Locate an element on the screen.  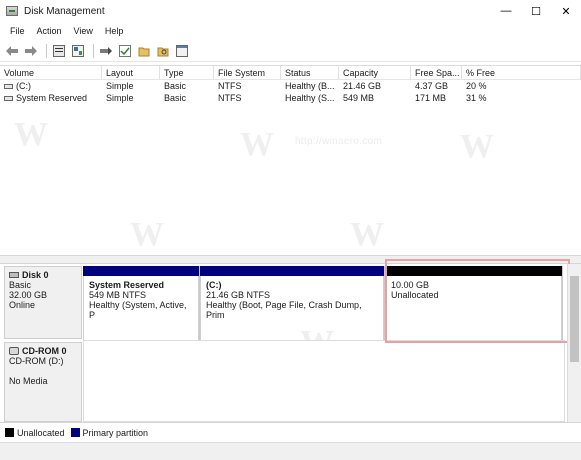
column-header-file-system: File System is located at coordinates (247, 72).